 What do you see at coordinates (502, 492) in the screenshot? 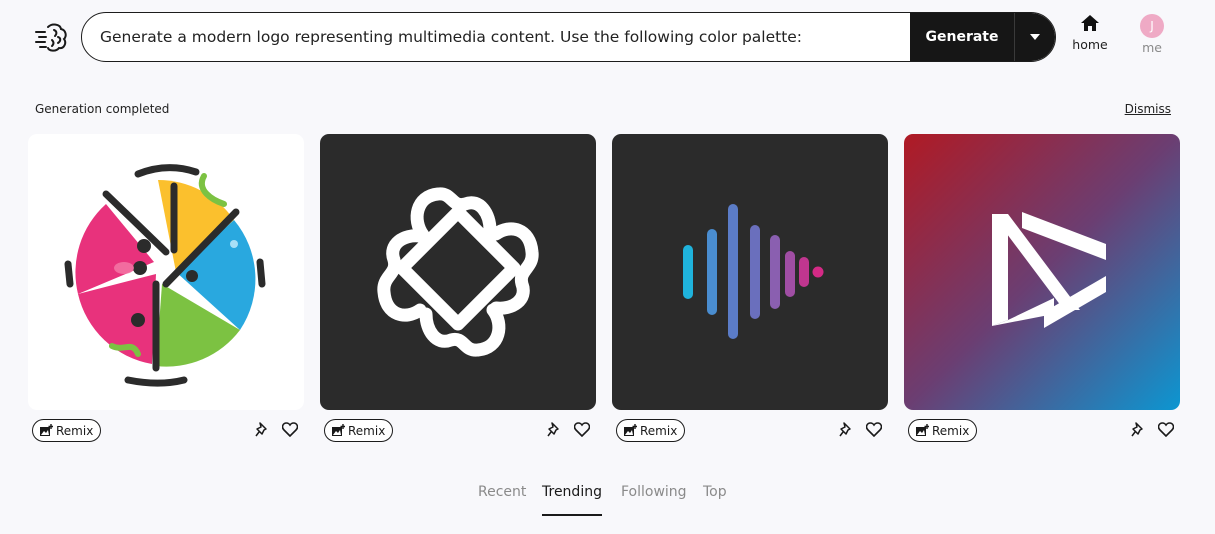
I see `tab-recent: Recent` at bounding box center [502, 492].